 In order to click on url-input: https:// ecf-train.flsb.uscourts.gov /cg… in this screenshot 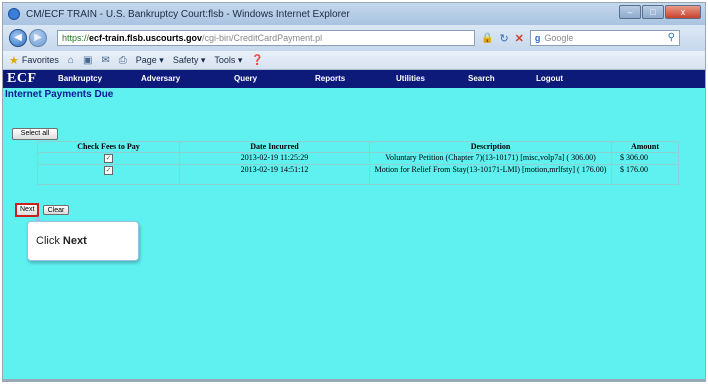, I will do `click(266, 38)`.